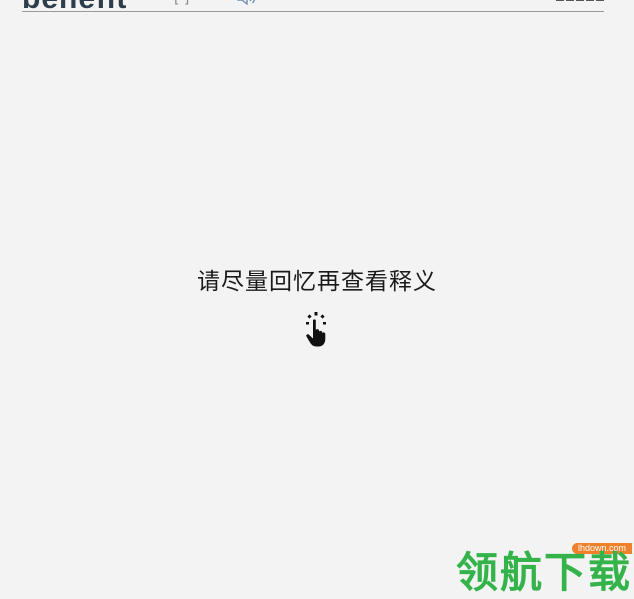  I want to click on watermark-text: 领航下载, so click(543, 572).